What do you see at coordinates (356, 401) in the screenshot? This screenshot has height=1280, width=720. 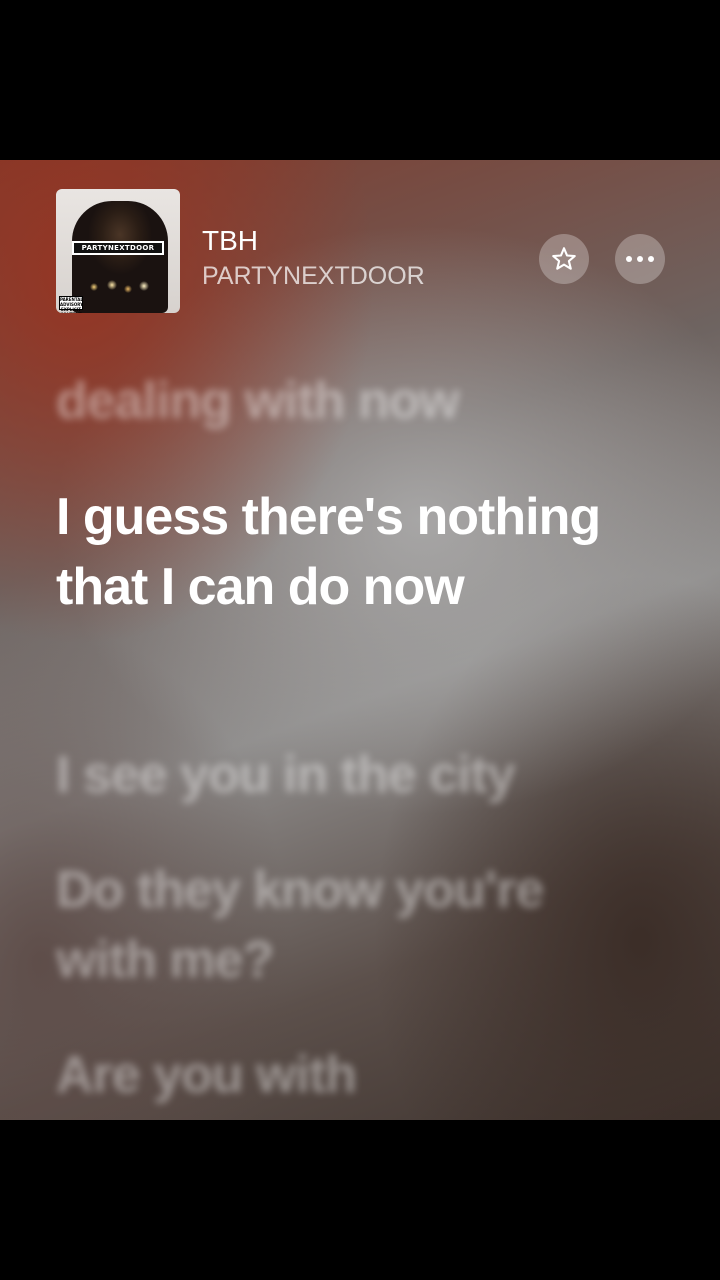 I see `lyric-line-previous: dealing with now` at bounding box center [356, 401].